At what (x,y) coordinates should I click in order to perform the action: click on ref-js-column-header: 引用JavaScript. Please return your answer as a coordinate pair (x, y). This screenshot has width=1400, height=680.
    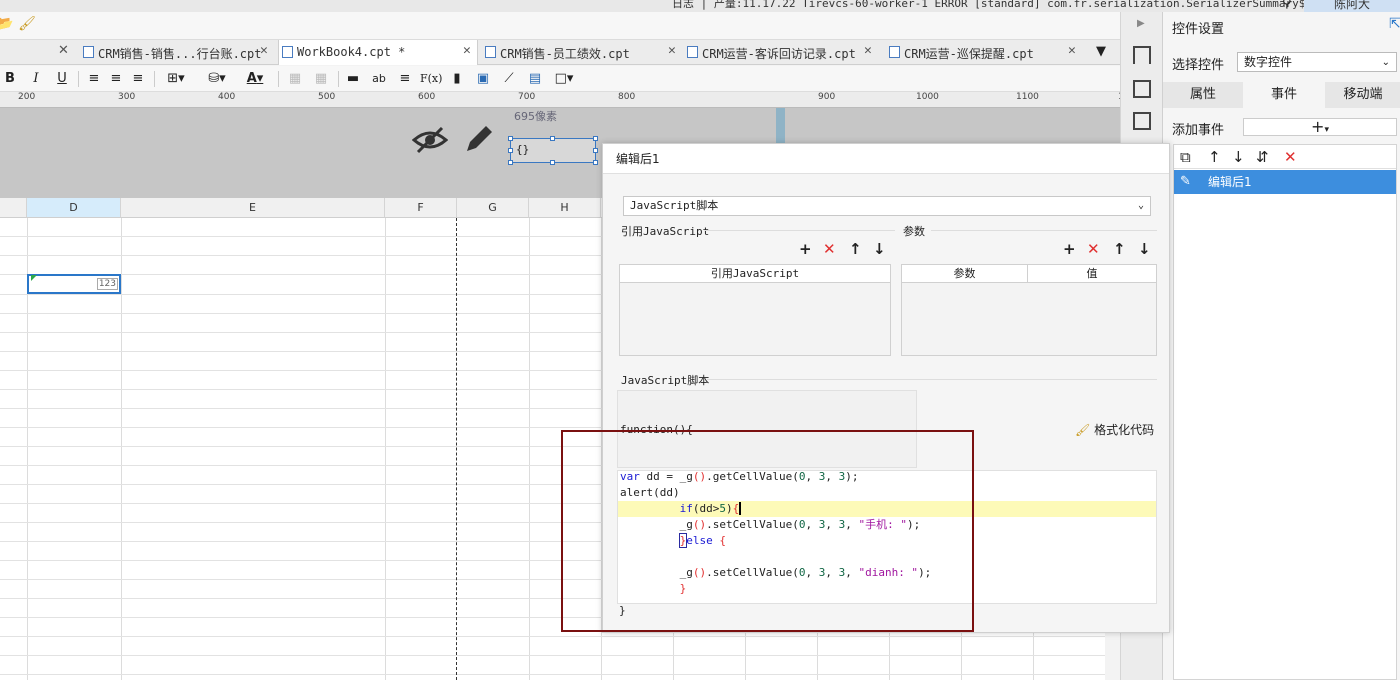
    Looking at the image, I should click on (755, 274).